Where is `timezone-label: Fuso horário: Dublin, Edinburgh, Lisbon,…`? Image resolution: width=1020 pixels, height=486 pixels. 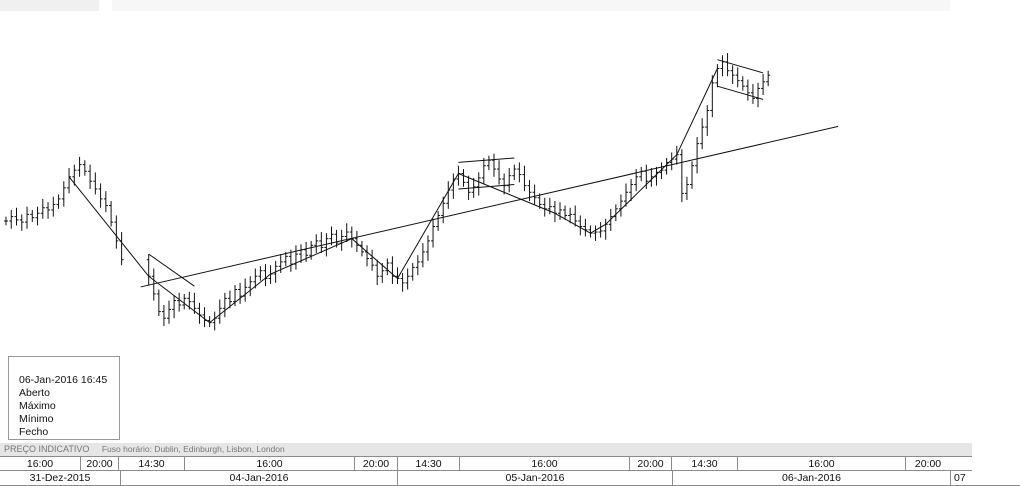 timezone-label: Fuso horário: Dublin, Edinburgh, Lisbon,… is located at coordinates (193, 449).